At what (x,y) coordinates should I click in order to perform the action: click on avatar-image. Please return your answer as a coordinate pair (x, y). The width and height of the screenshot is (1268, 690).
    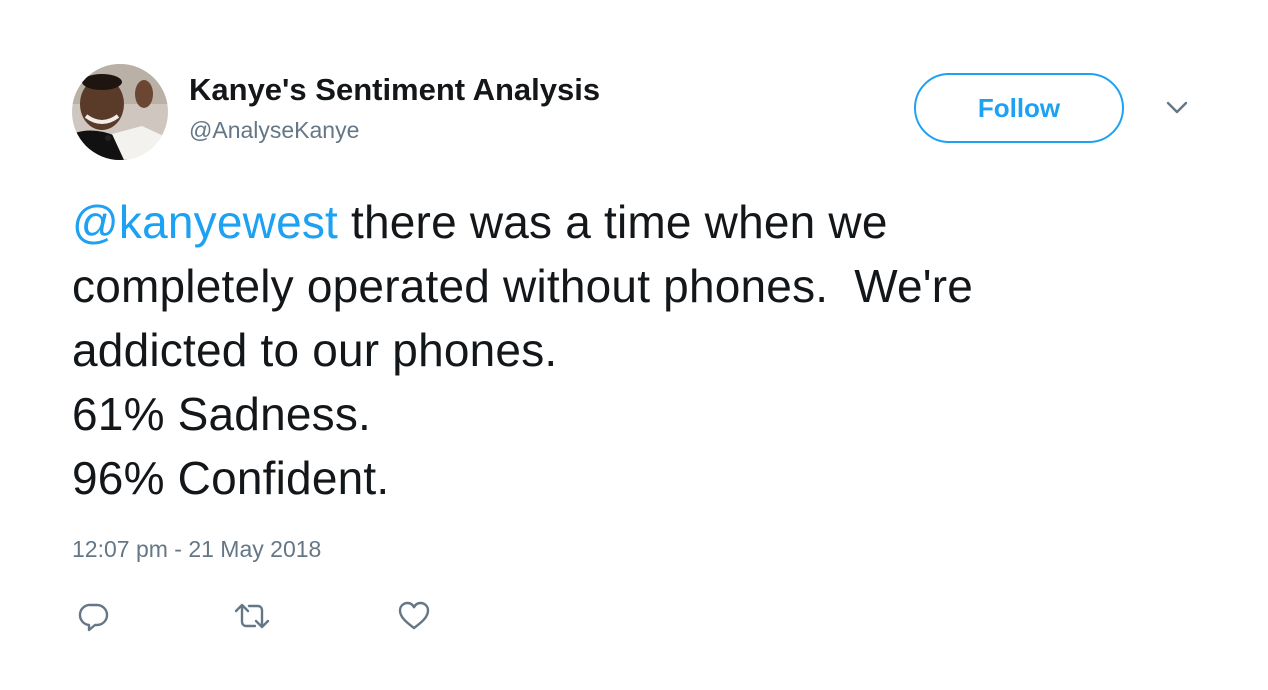
    Looking at the image, I should click on (120, 112).